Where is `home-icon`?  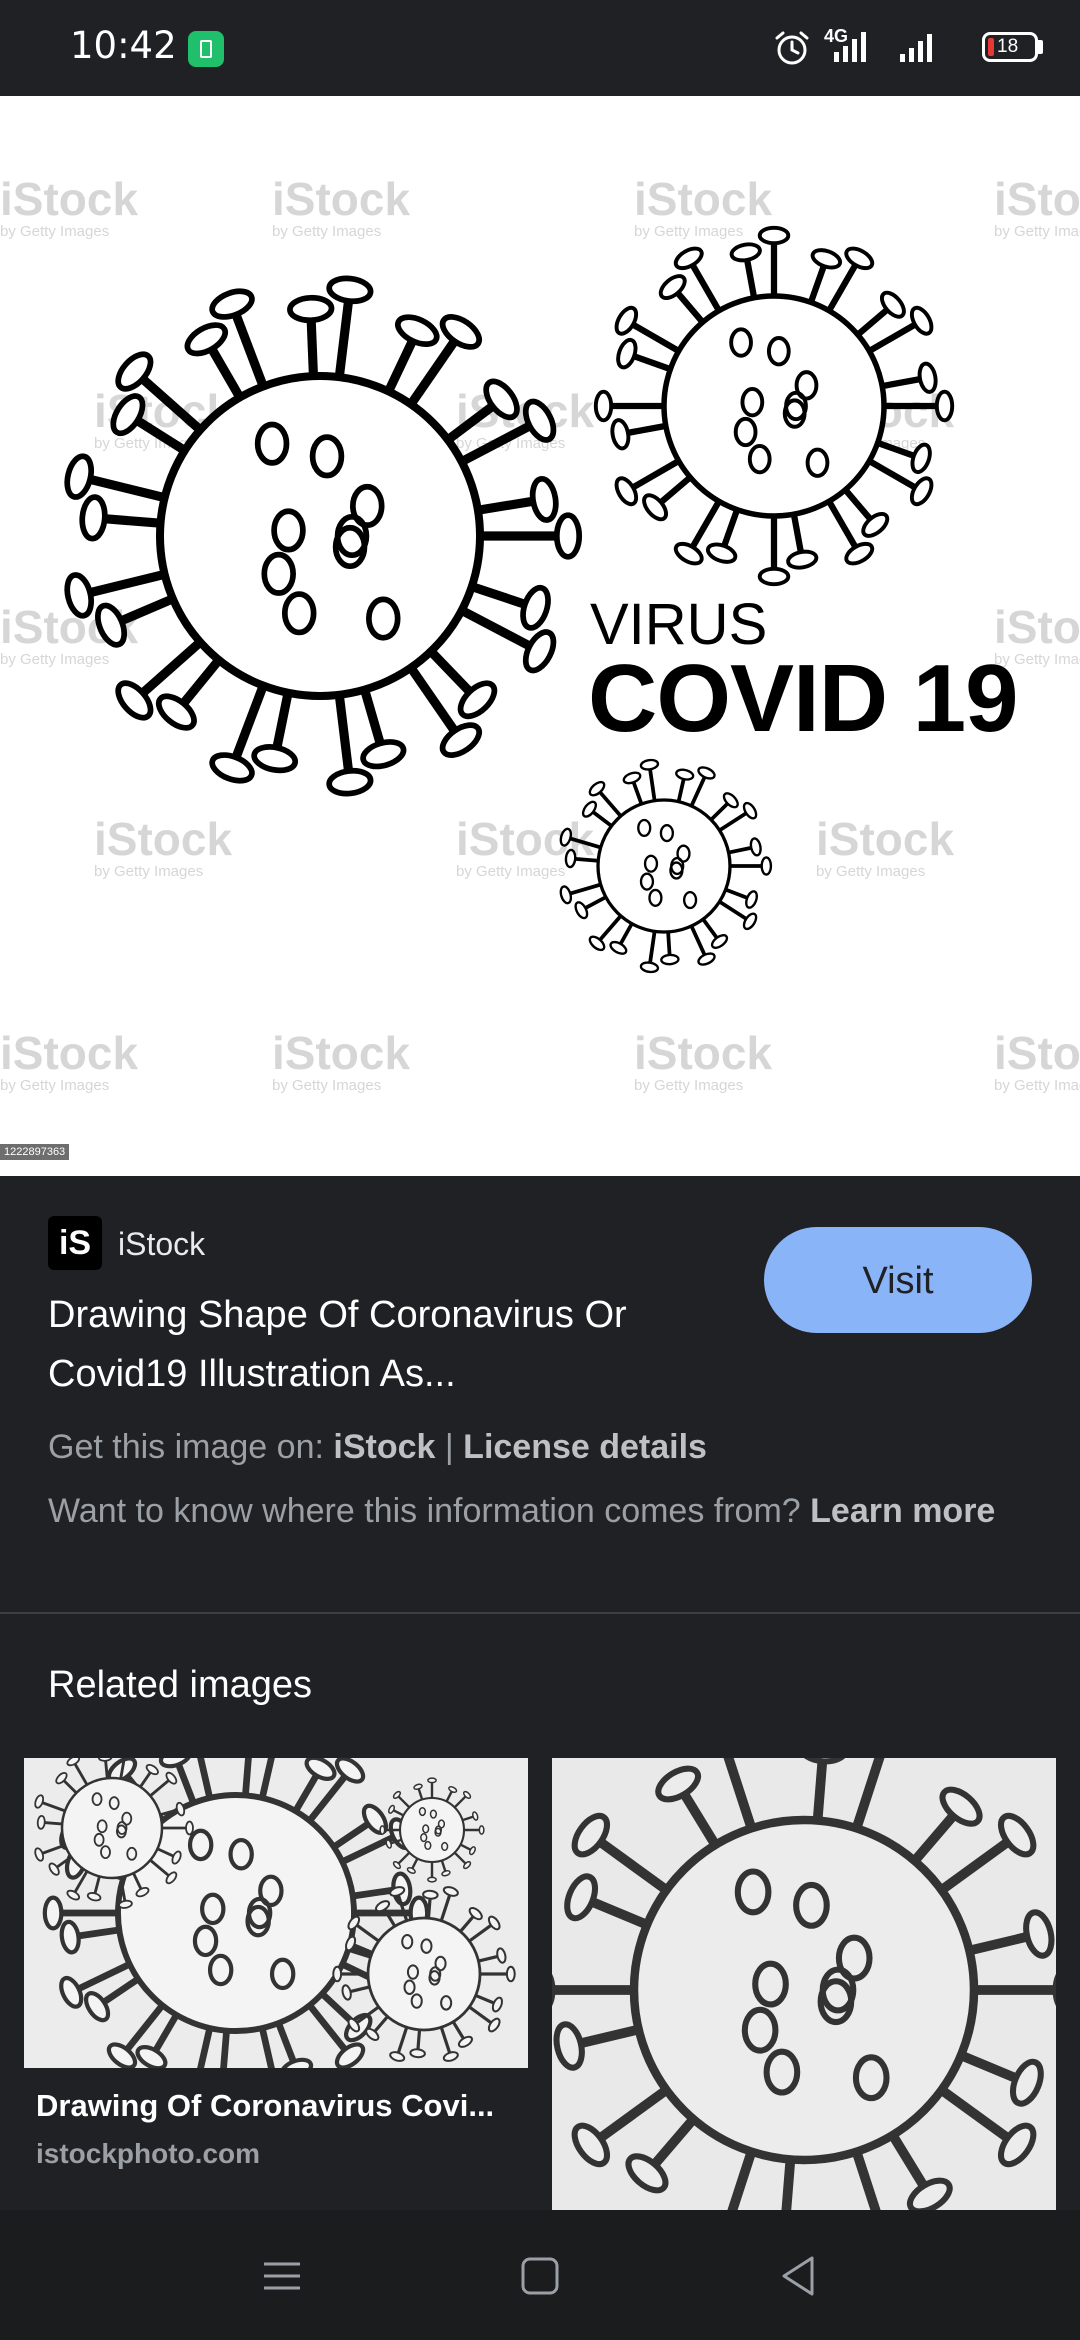 home-icon is located at coordinates (540, 2276).